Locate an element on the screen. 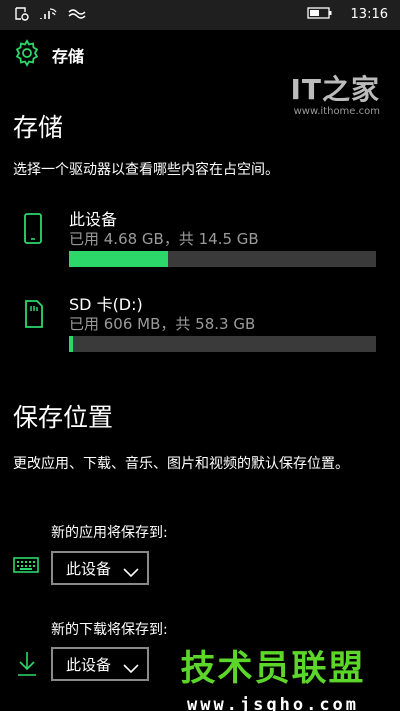  gear-icon is located at coordinates (27, 53).